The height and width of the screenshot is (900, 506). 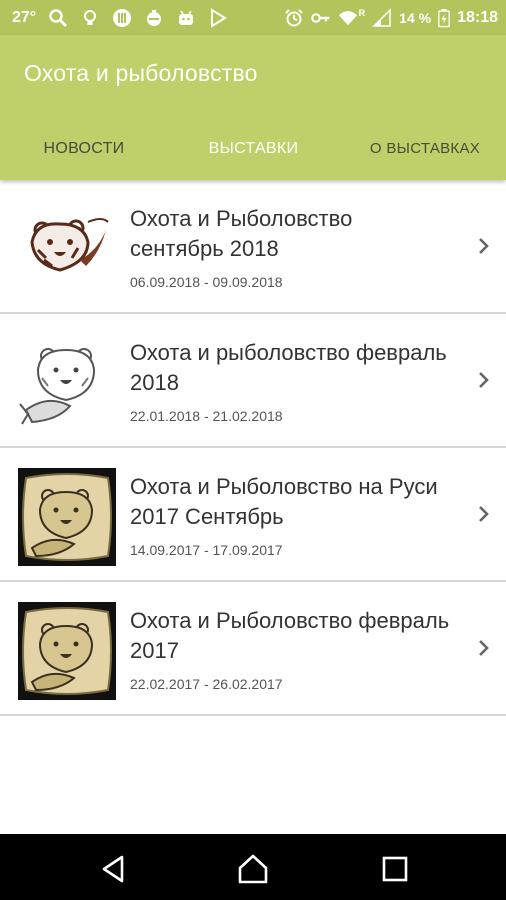 I want to click on signal-roaming-tag: R, so click(x=362, y=12).